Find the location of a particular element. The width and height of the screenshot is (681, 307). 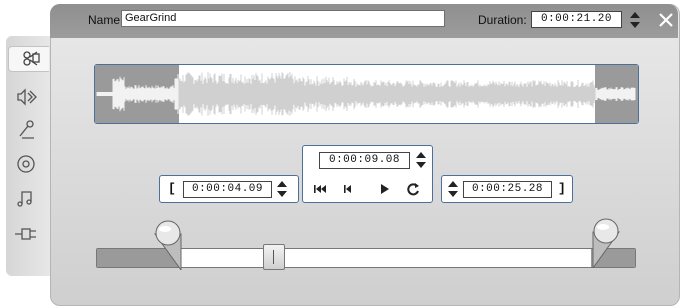

loop-icon is located at coordinates (413, 189).